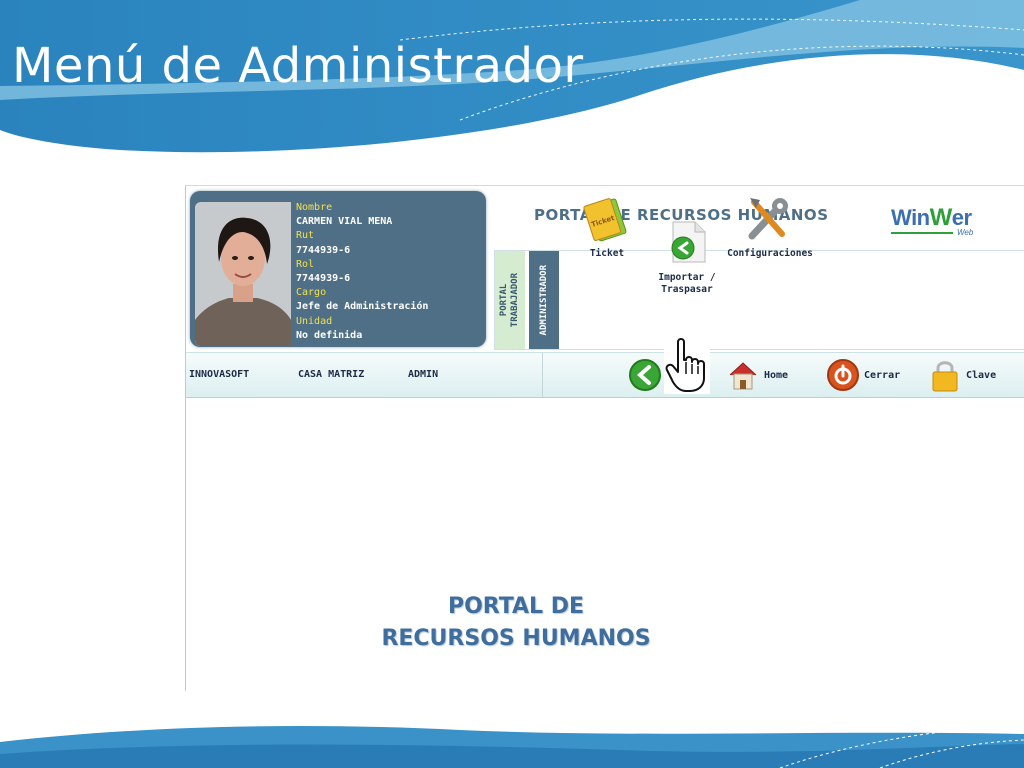 Image resolution: width=1024 pixels, height=768 pixels. What do you see at coordinates (323, 279) in the screenshot?
I see `profile-value-rol: 7744939-6` at bounding box center [323, 279].